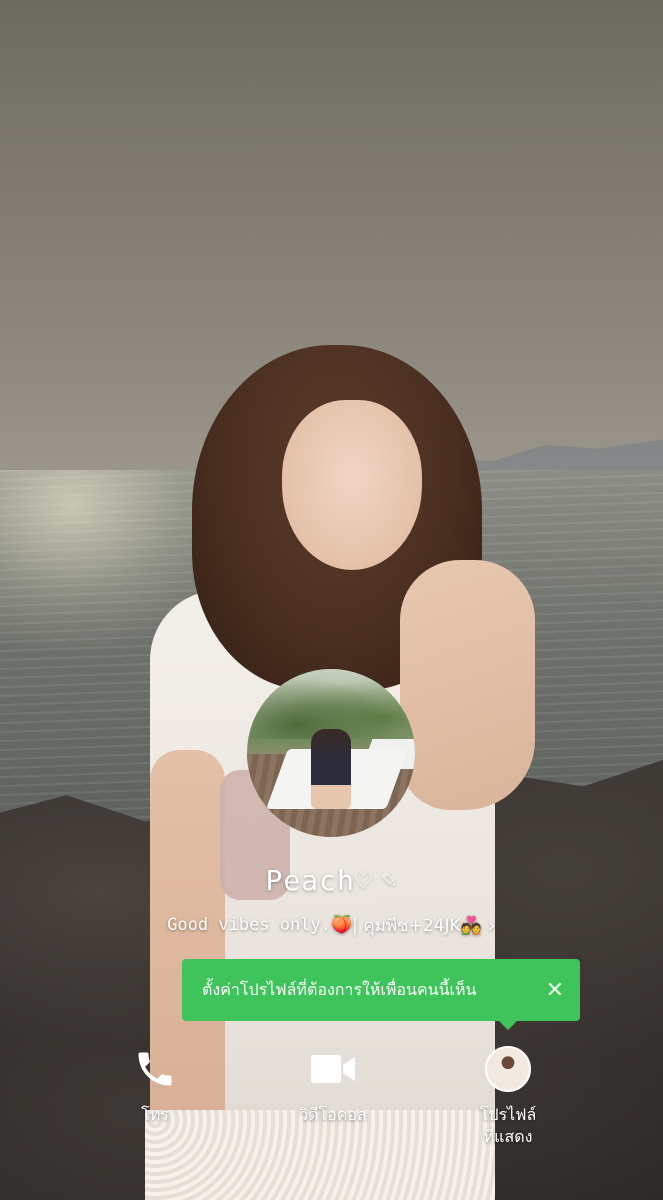 The width and height of the screenshot is (663, 1200). I want to click on chevron-right-icon: ›, so click(491, 925).